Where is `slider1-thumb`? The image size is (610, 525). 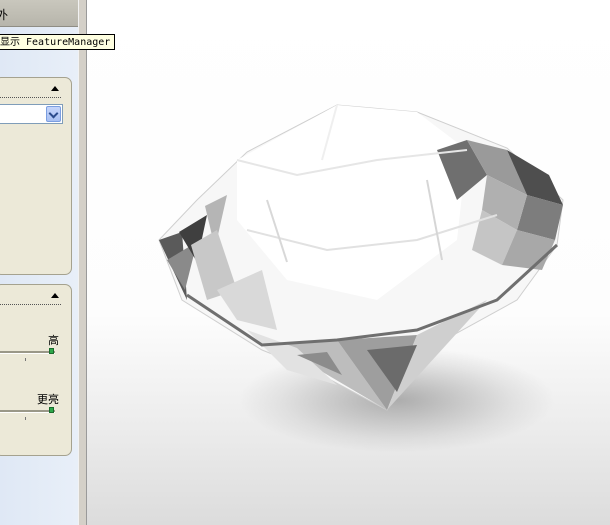 slider1-thumb is located at coordinates (51, 351).